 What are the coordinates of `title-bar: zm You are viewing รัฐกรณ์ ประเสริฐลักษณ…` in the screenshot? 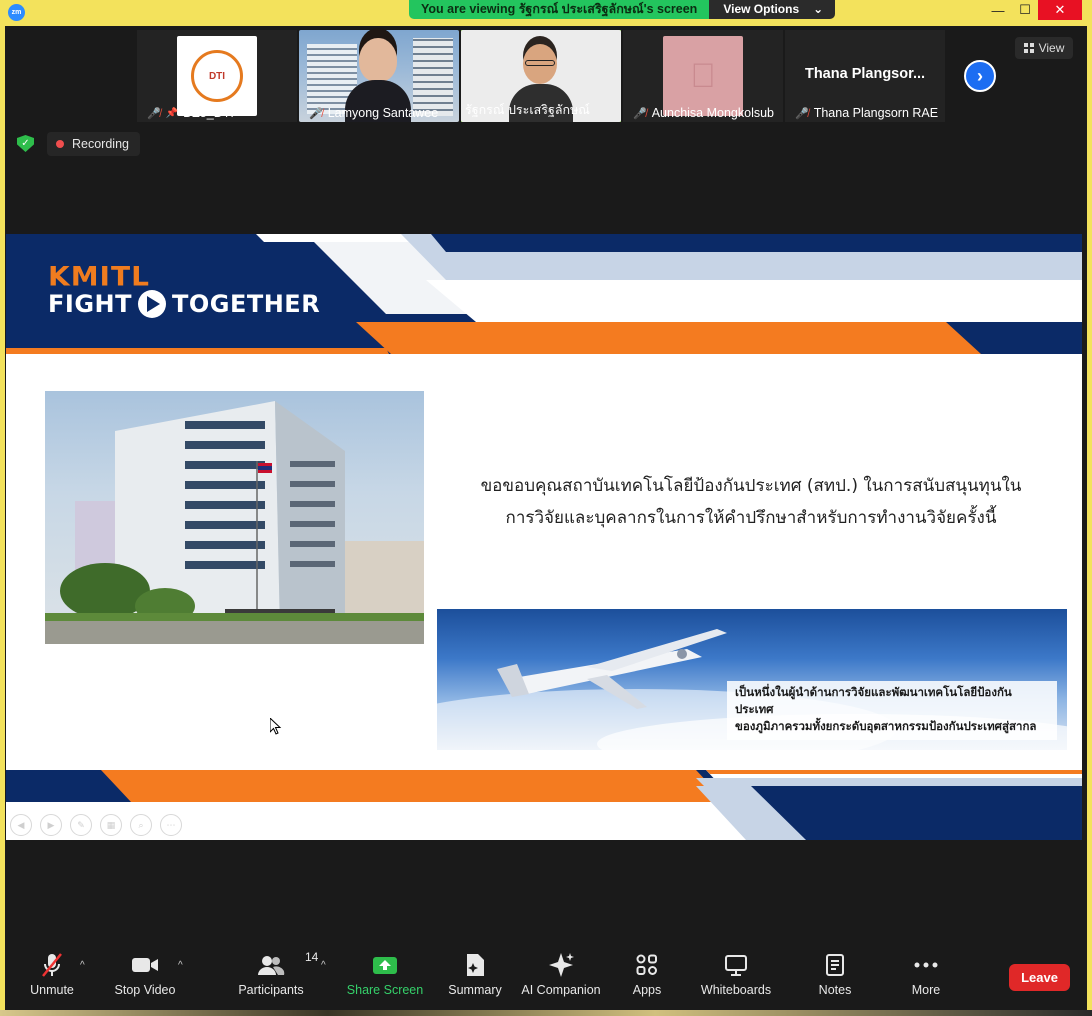 It's located at (546, 13).